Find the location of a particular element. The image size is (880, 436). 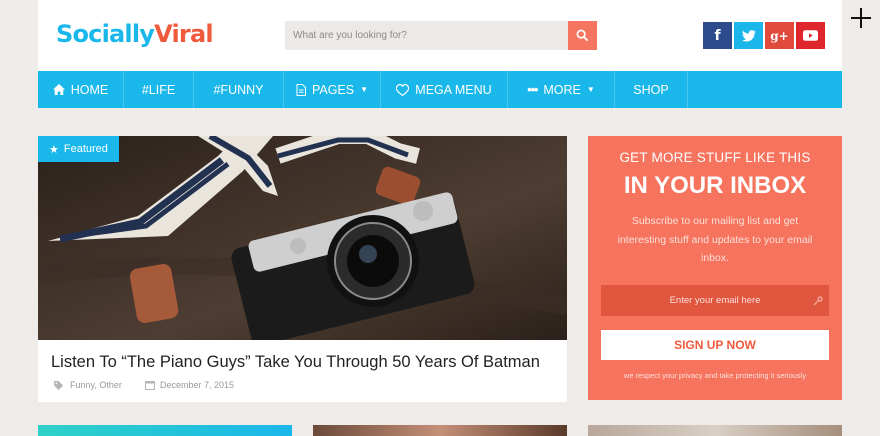

site-logo: SociallyViral is located at coordinates (135, 34).